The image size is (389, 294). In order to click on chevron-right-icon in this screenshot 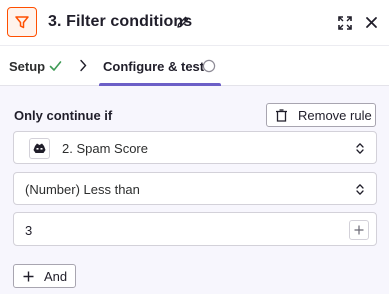, I will do `click(83, 65)`.